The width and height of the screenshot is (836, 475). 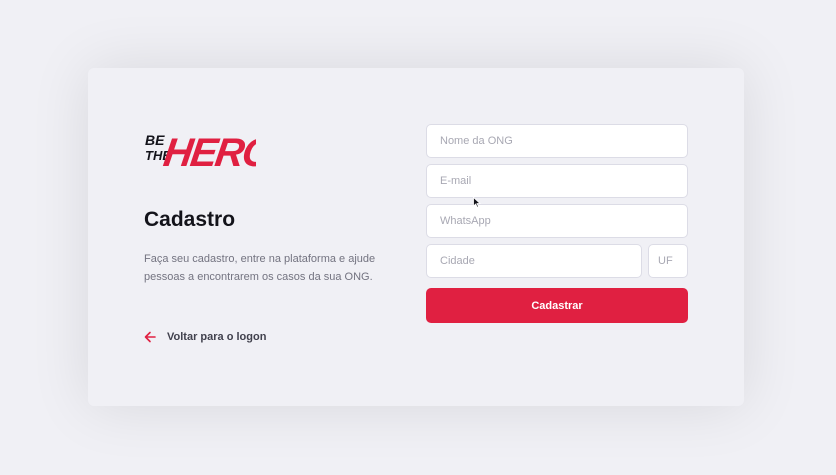 What do you see at coordinates (155, 140) in the screenshot?
I see `logo-text-be: BE` at bounding box center [155, 140].